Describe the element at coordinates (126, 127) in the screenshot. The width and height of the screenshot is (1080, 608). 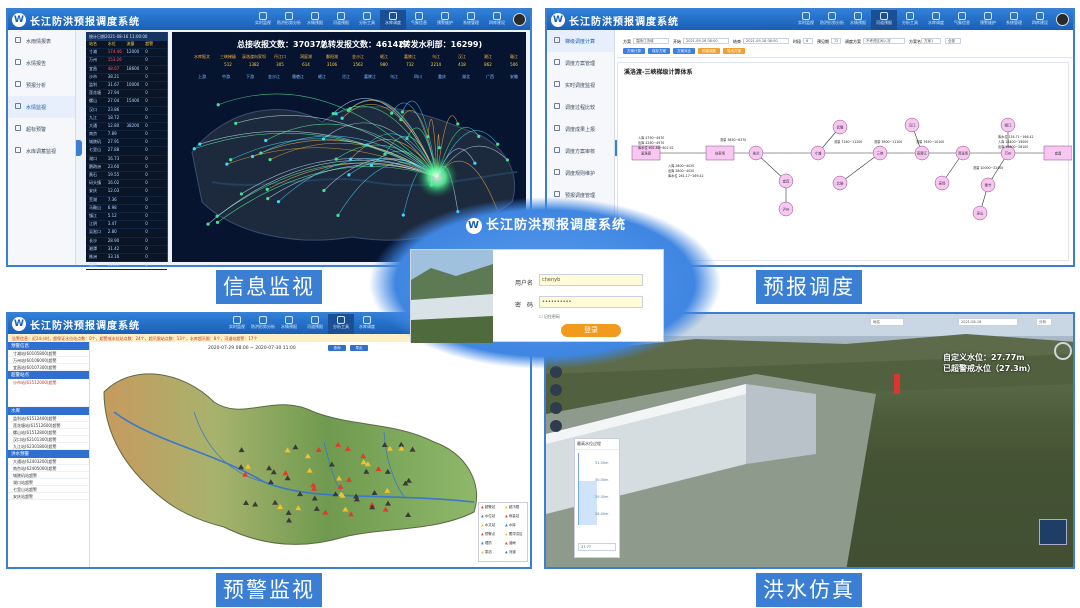
I see `table-row: 大通 12.80 38200 0` at that location.